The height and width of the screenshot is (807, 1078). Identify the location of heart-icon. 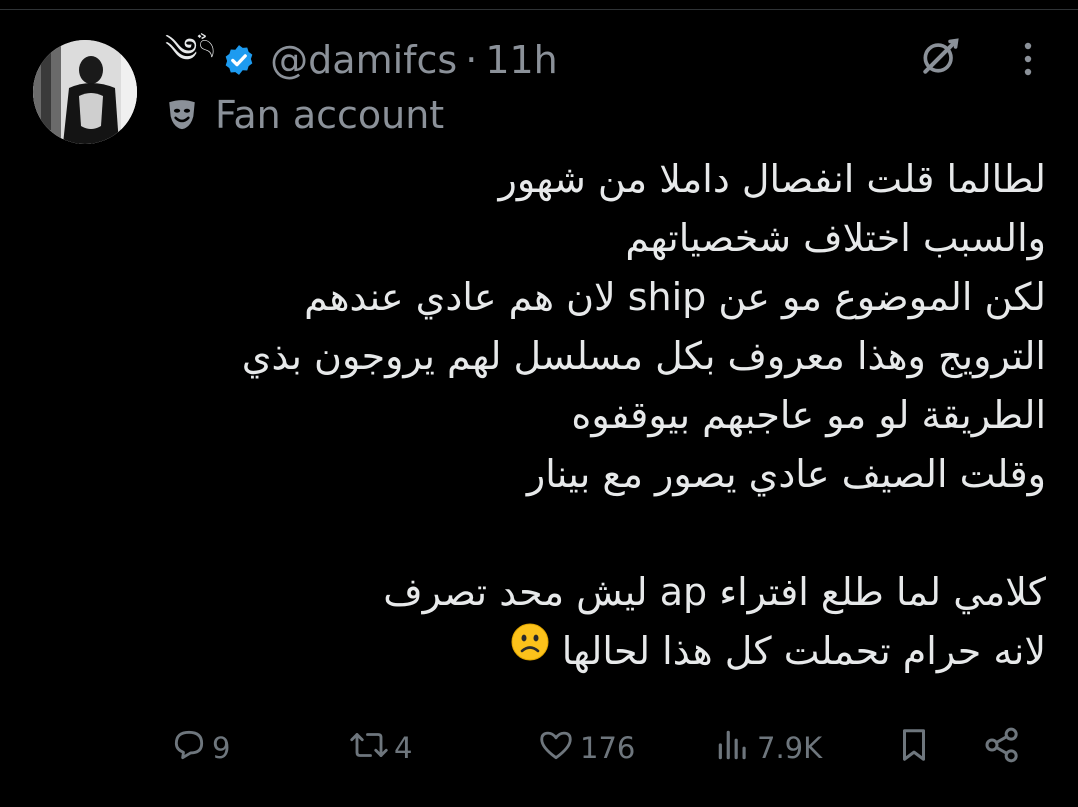
(556, 748).